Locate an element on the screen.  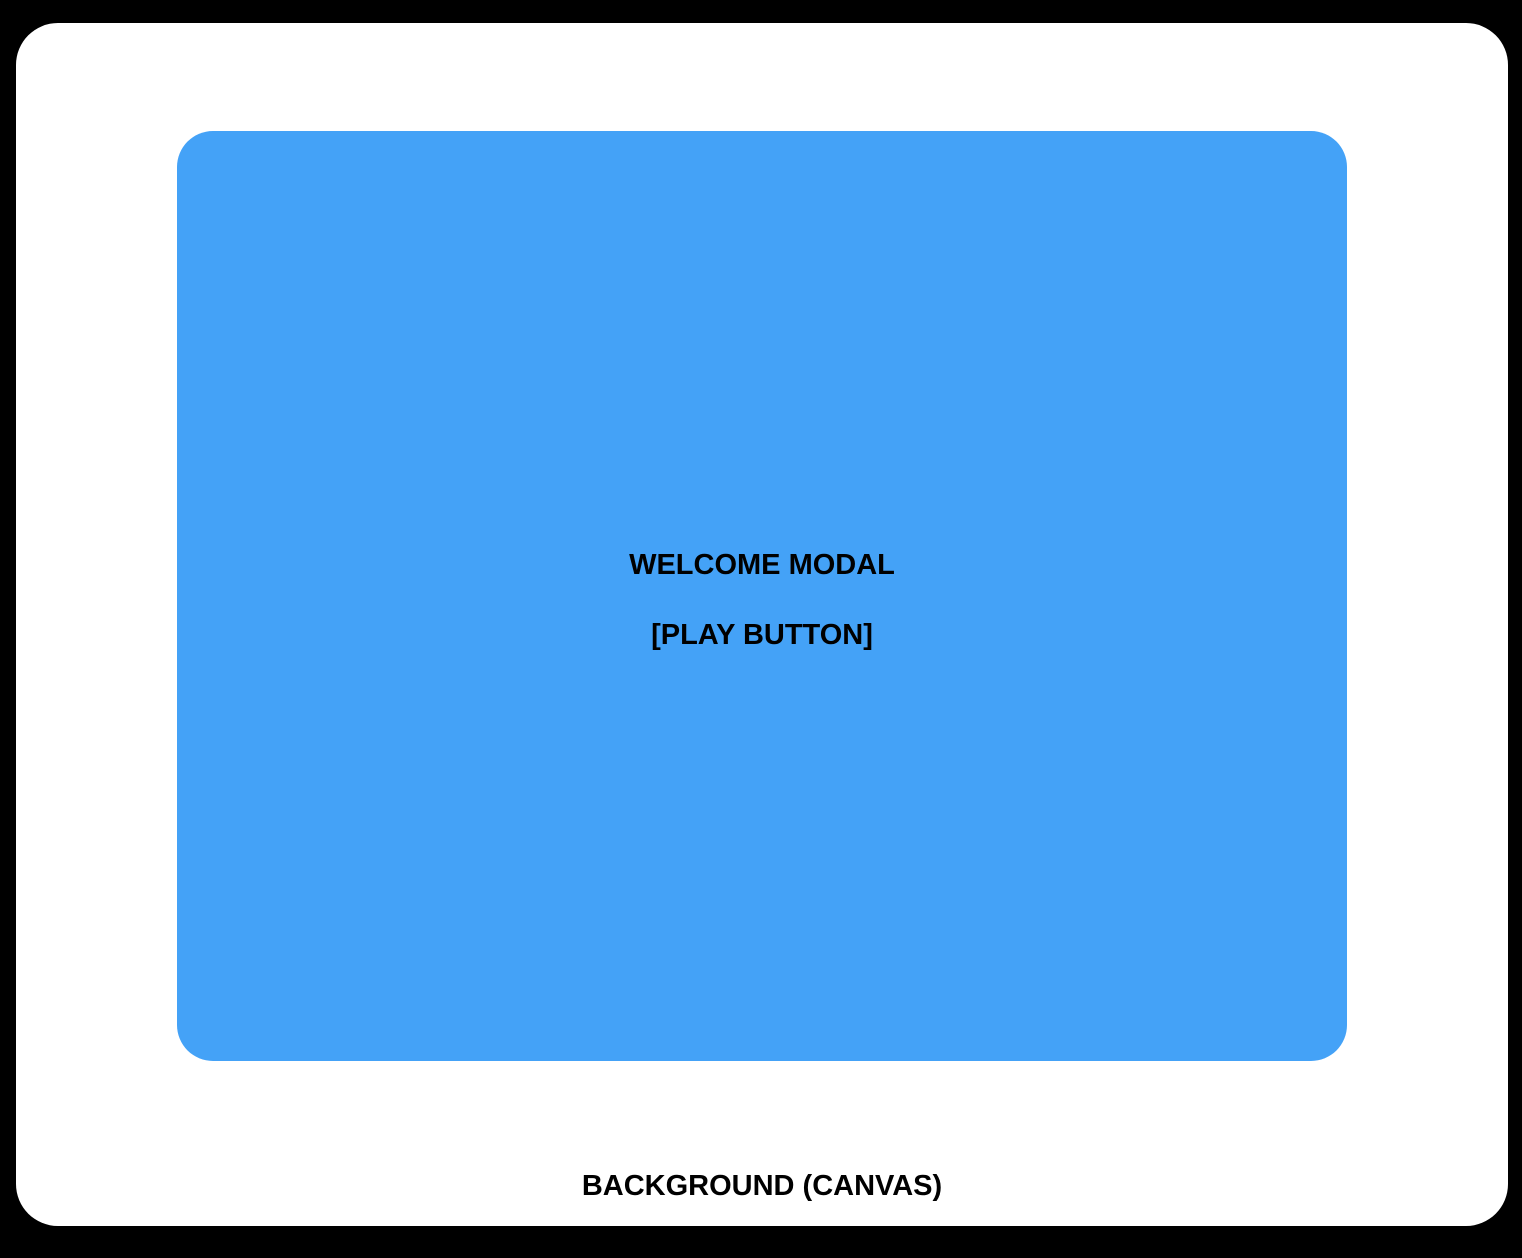
modal-title: WELCOME MODAL is located at coordinates (762, 565).